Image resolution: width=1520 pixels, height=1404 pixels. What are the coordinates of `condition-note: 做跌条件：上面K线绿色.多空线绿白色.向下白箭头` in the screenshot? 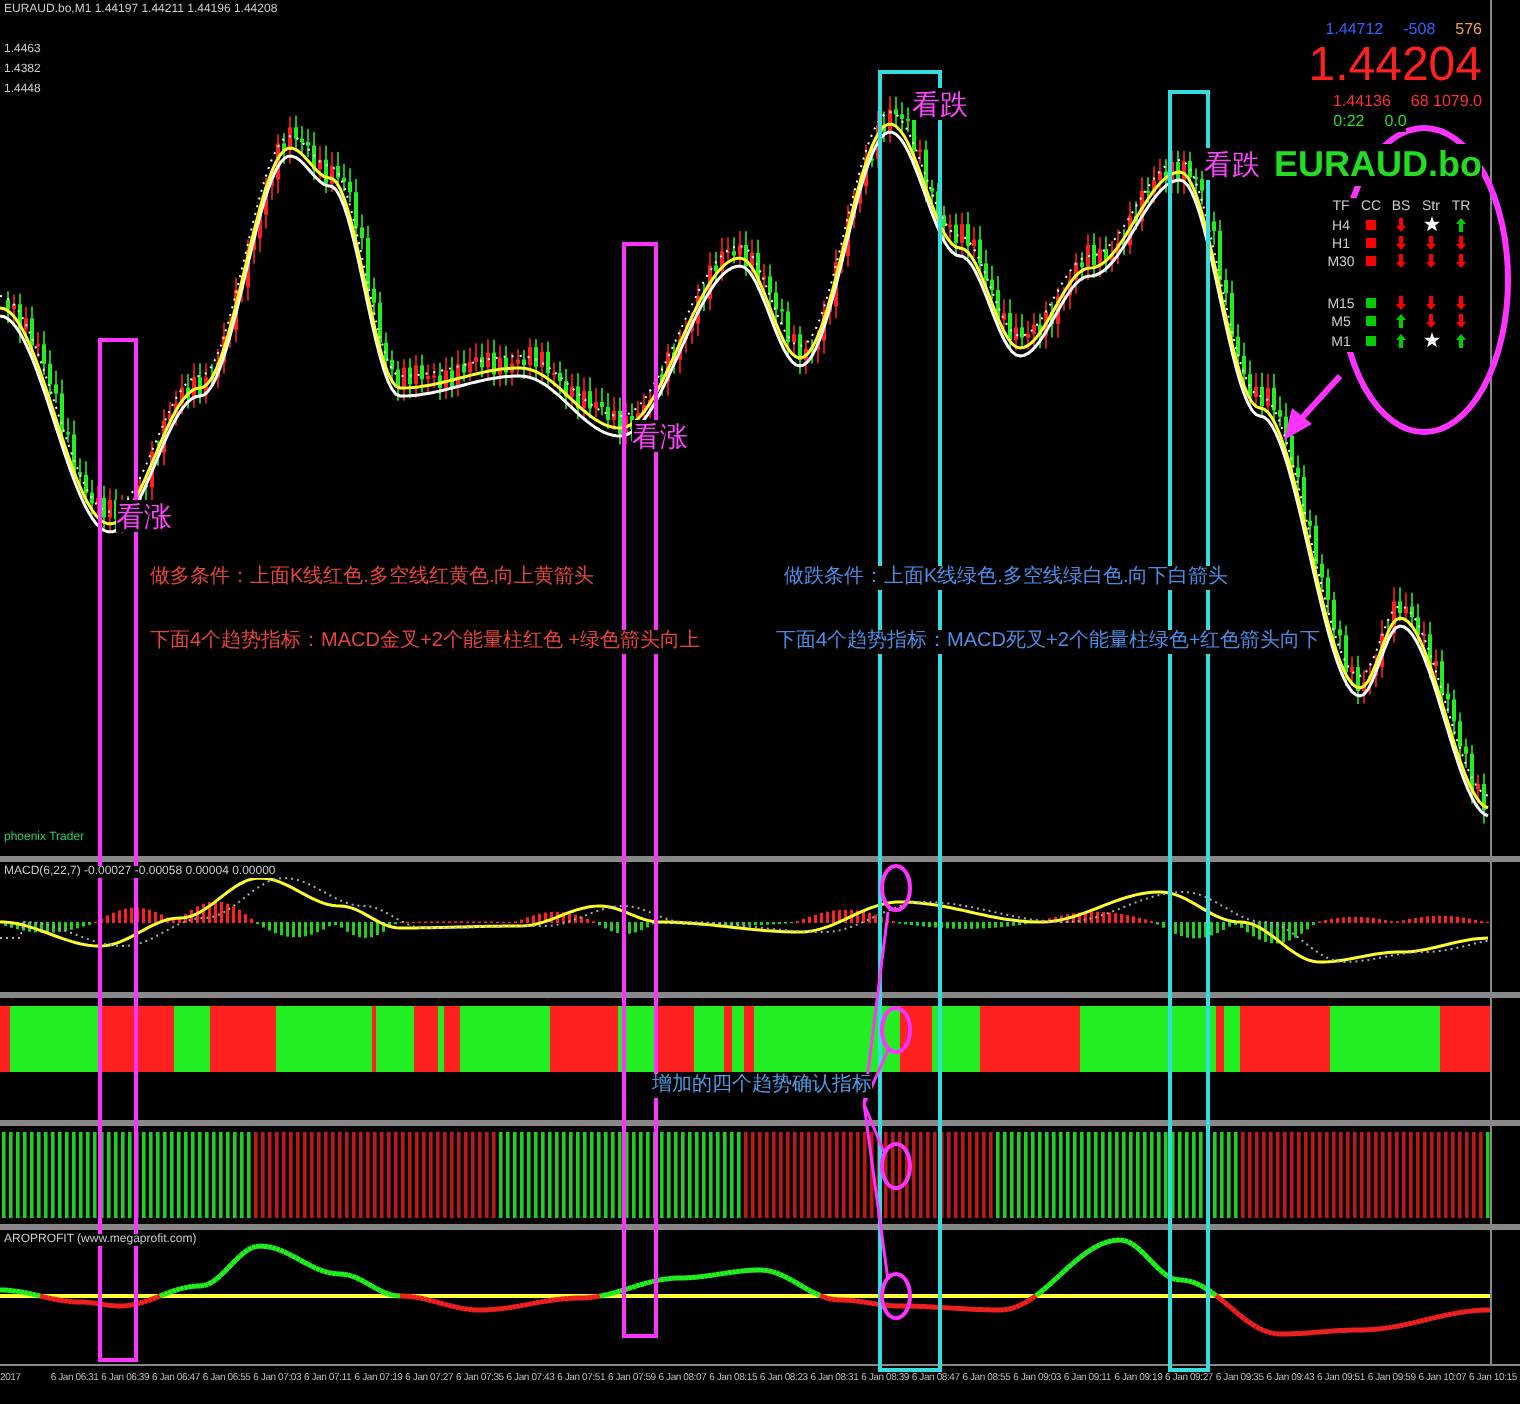 It's located at (1006, 577).